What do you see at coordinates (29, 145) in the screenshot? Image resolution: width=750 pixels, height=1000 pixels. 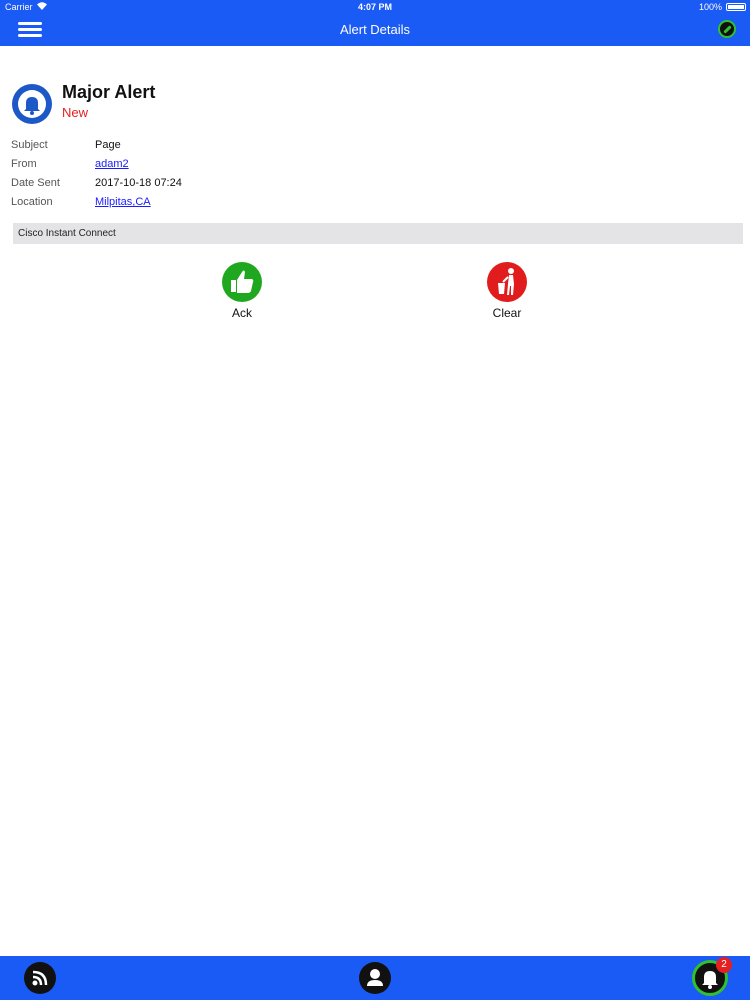 I see `subject-label: Subject` at bounding box center [29, 145].